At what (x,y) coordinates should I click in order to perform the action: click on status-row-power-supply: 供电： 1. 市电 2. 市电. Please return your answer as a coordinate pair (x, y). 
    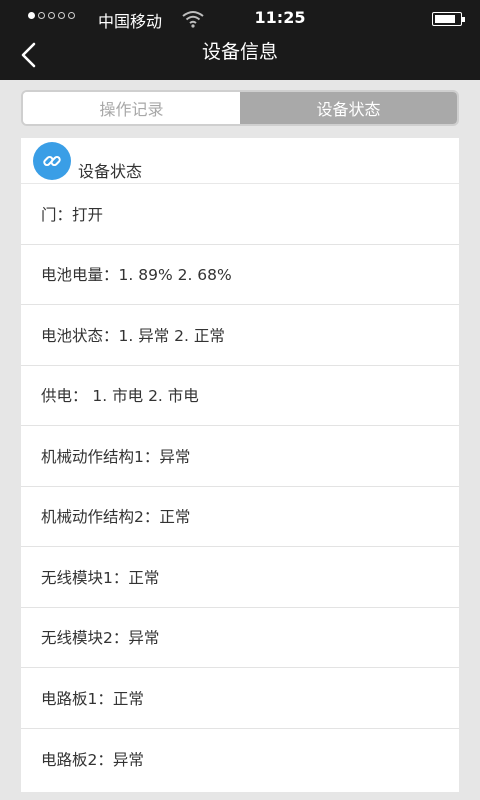
    Looking at the image, I should click on (240, 396).